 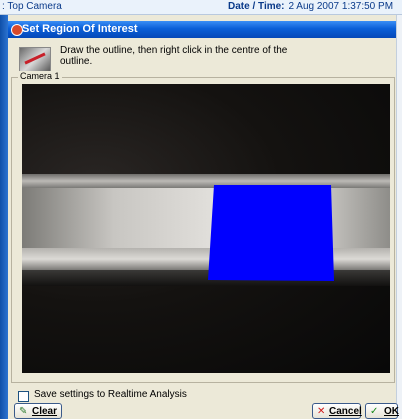 I want to click on dialog-title: Set Region Of Interest, so click(x=80, y=29).